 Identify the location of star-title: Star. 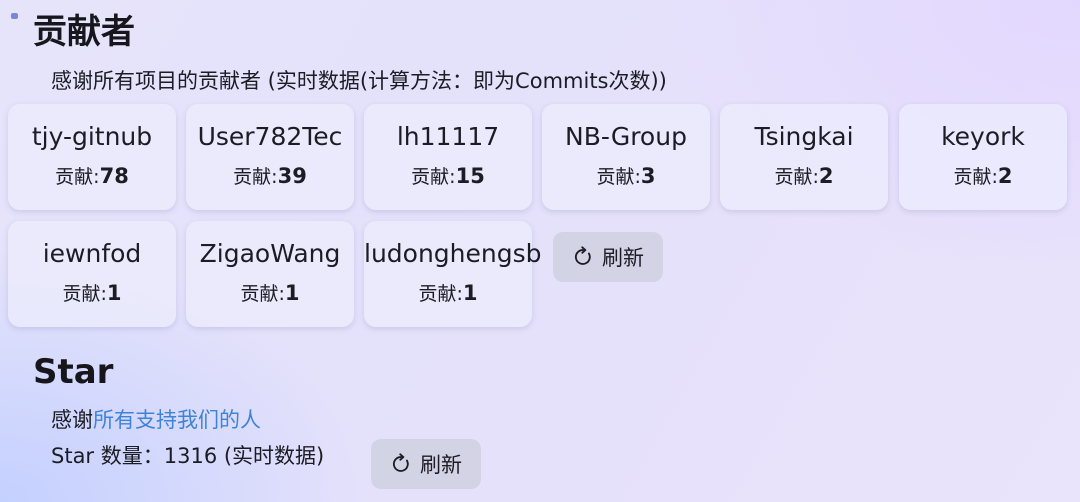
(73, 372).